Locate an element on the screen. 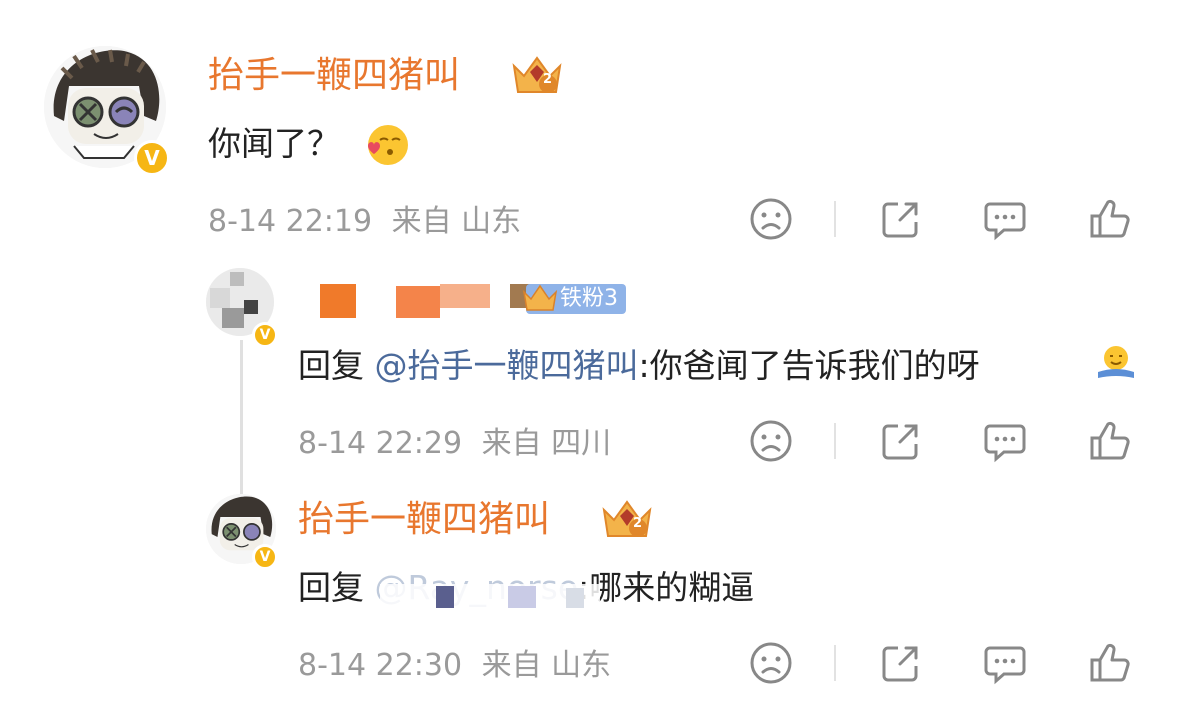 This screenshot has height=702, width=1179. hug-emoji-icon is located at coordinates (1116, 364).